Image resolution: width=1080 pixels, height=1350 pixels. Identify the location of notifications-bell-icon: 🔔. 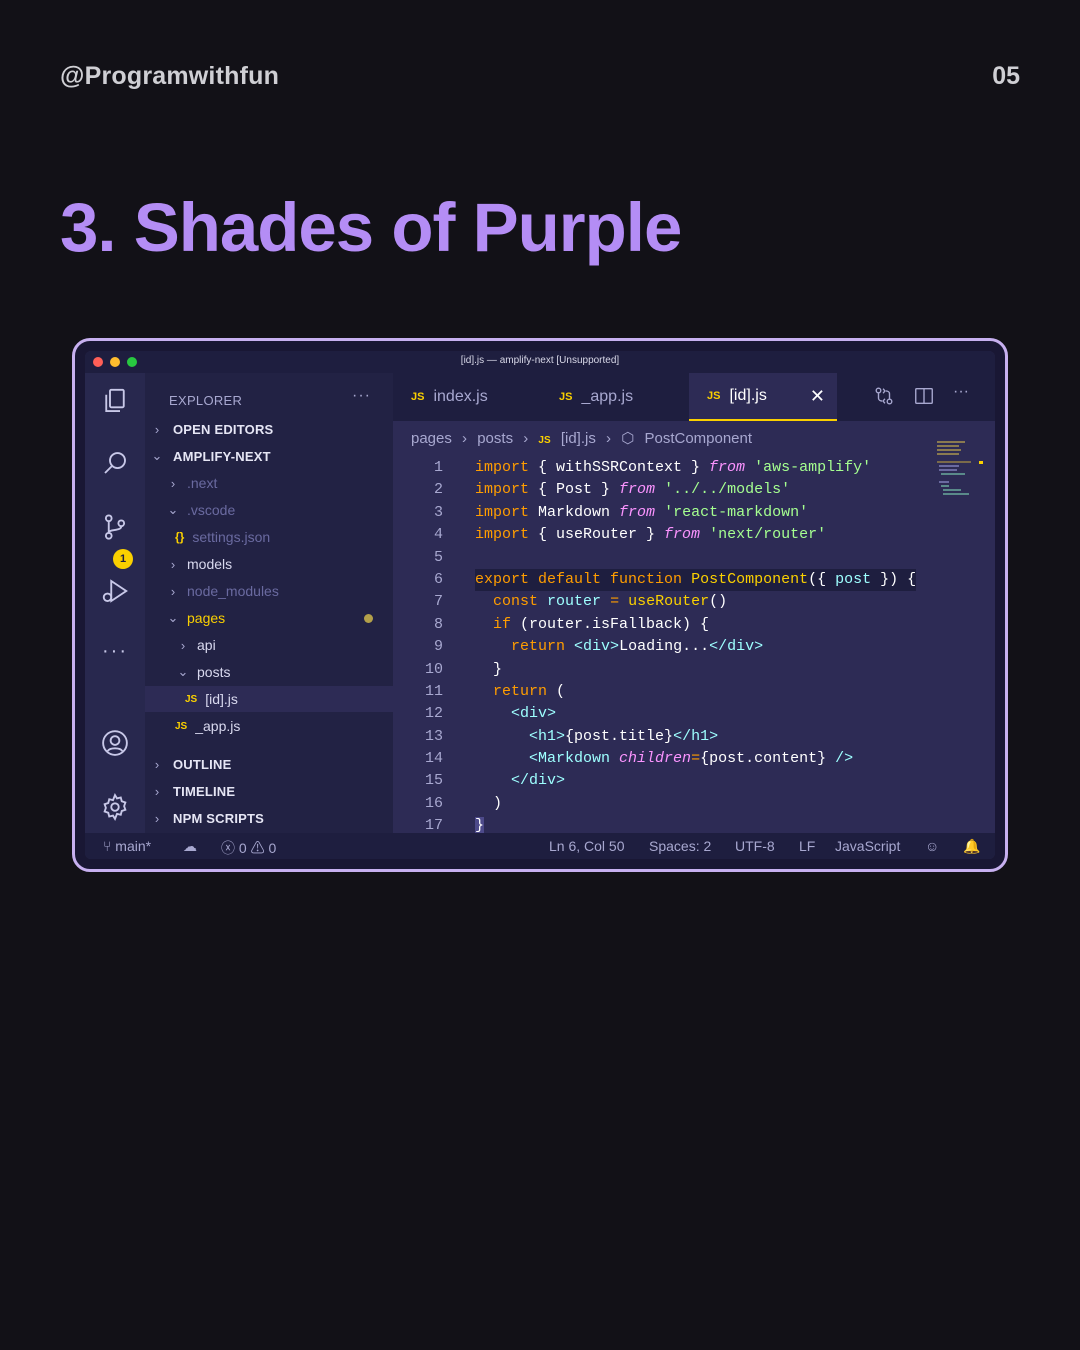
(971, 846).